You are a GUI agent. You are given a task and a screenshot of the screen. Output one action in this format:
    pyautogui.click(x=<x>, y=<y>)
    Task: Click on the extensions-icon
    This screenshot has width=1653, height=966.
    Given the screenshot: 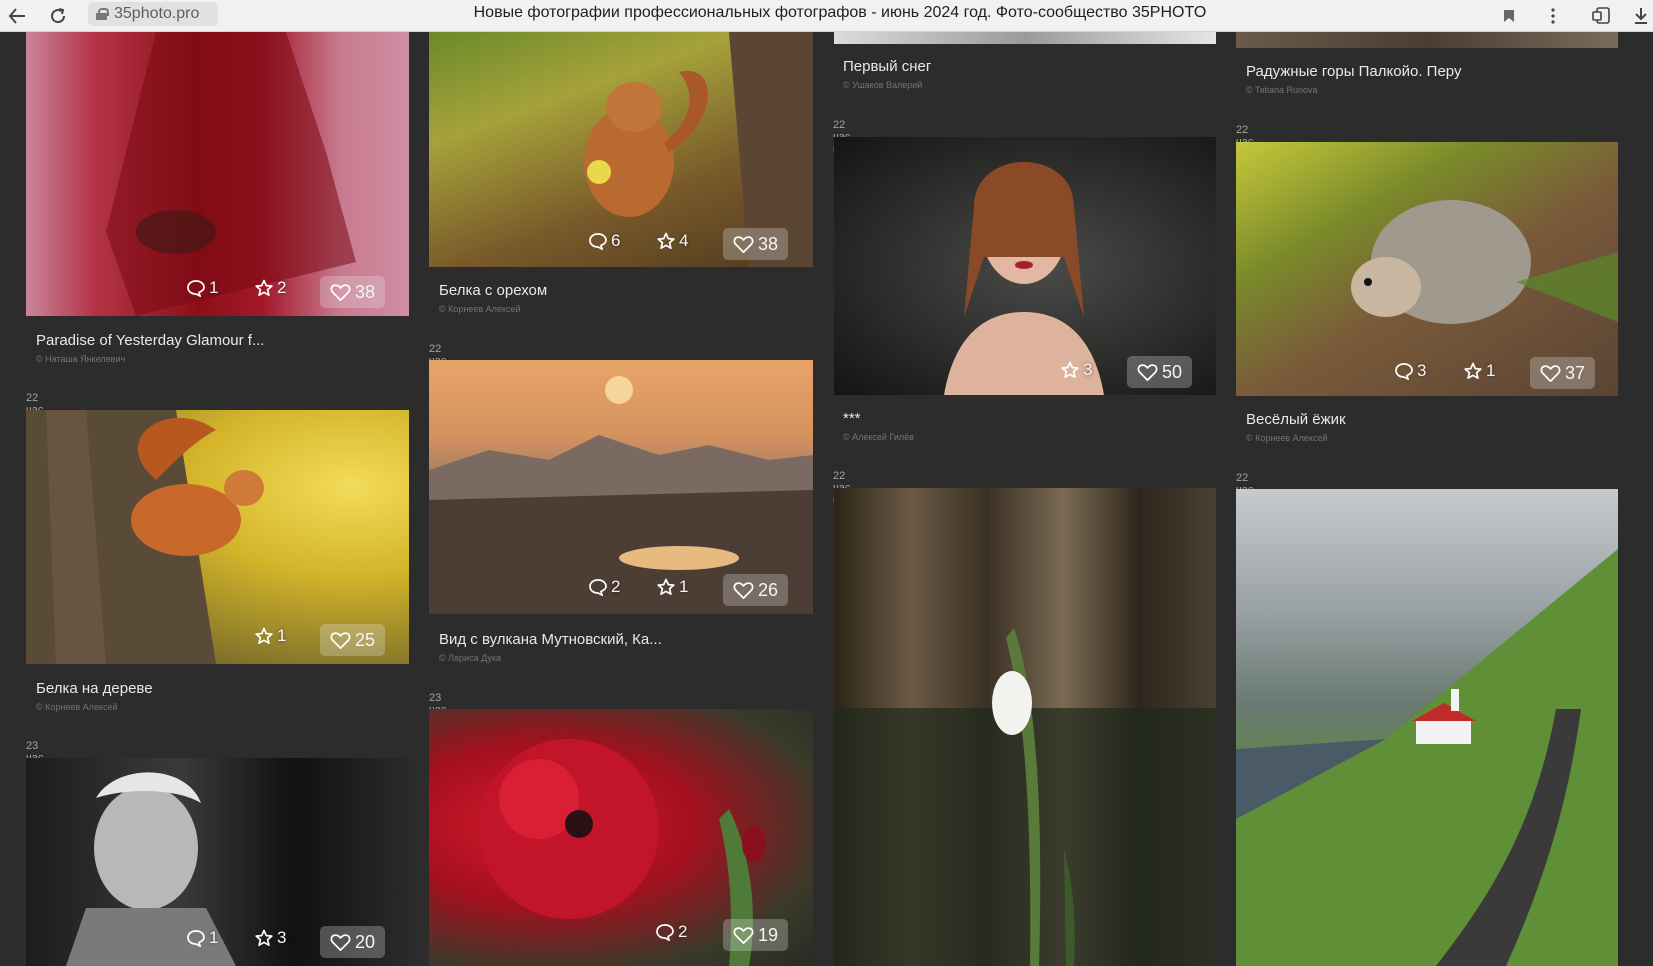 What is the action you would take?
    pyautogui.click(x=1602, y=16)
    